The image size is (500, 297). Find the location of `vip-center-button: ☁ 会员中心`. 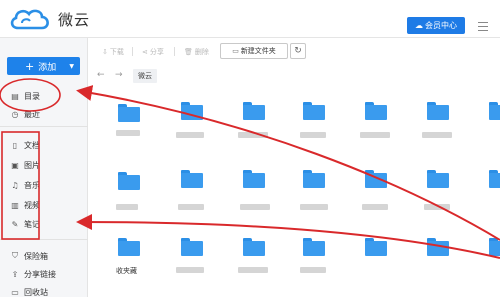

vip-center-button: ☁ 会员中心 is located at coordinates (436, 25).